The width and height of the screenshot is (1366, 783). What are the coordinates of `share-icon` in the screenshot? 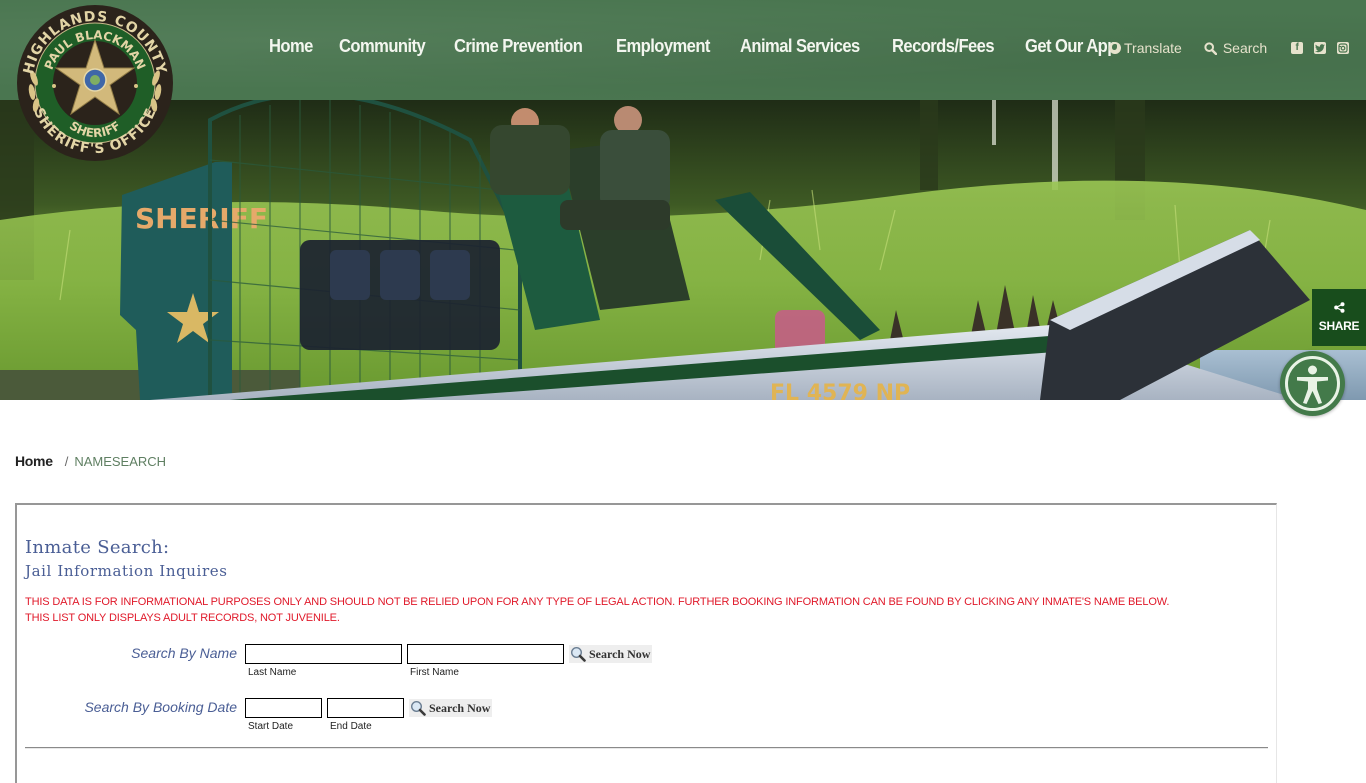 It's located at (1338, 307).